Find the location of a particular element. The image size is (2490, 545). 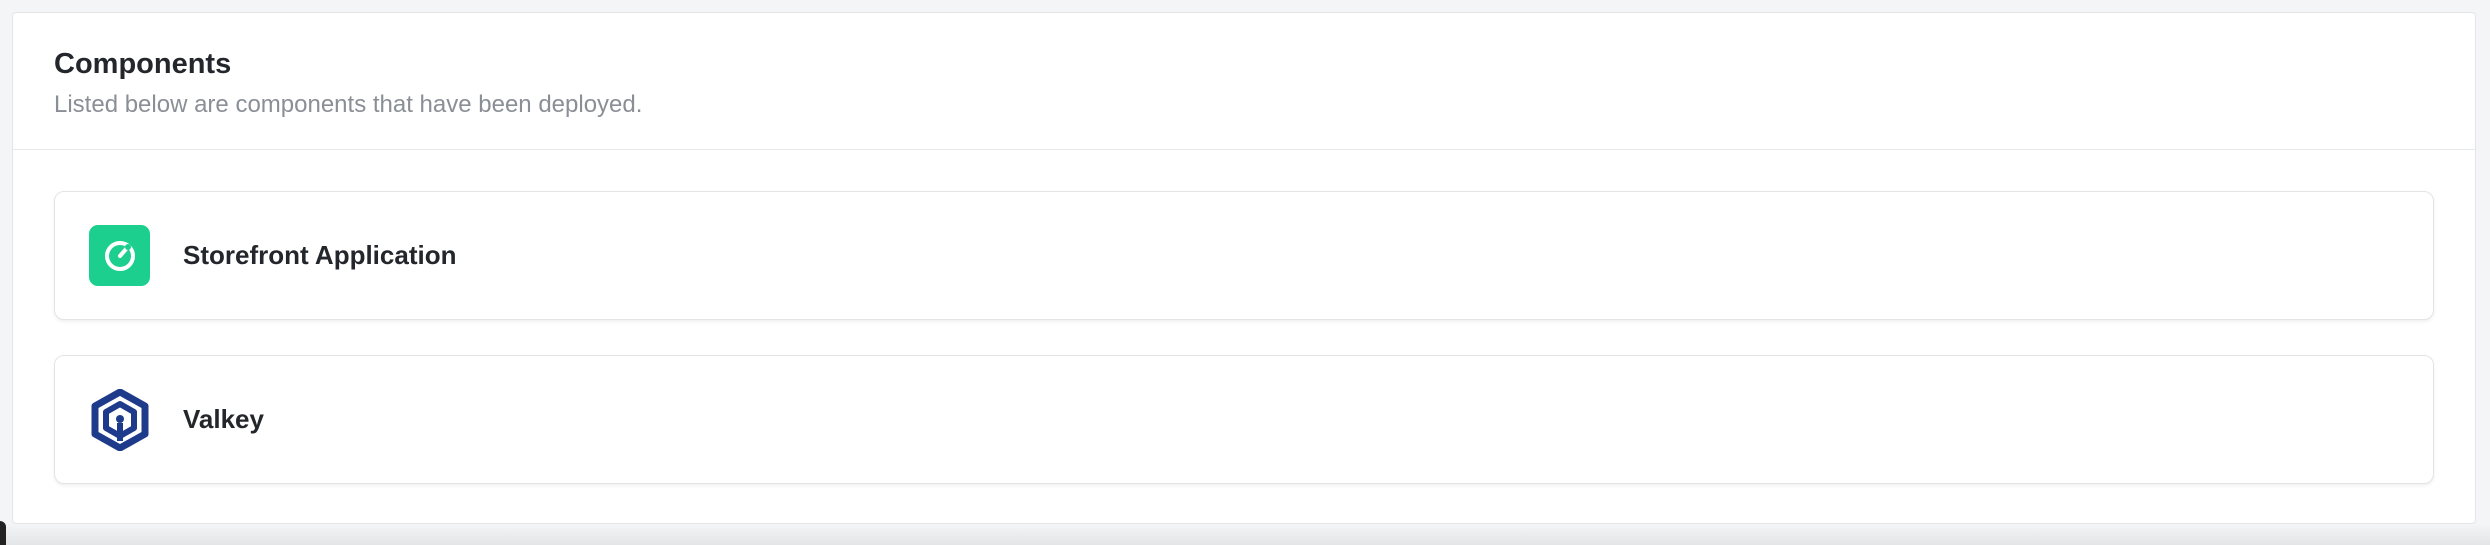

window-corner is located at coordinates (3, 533).